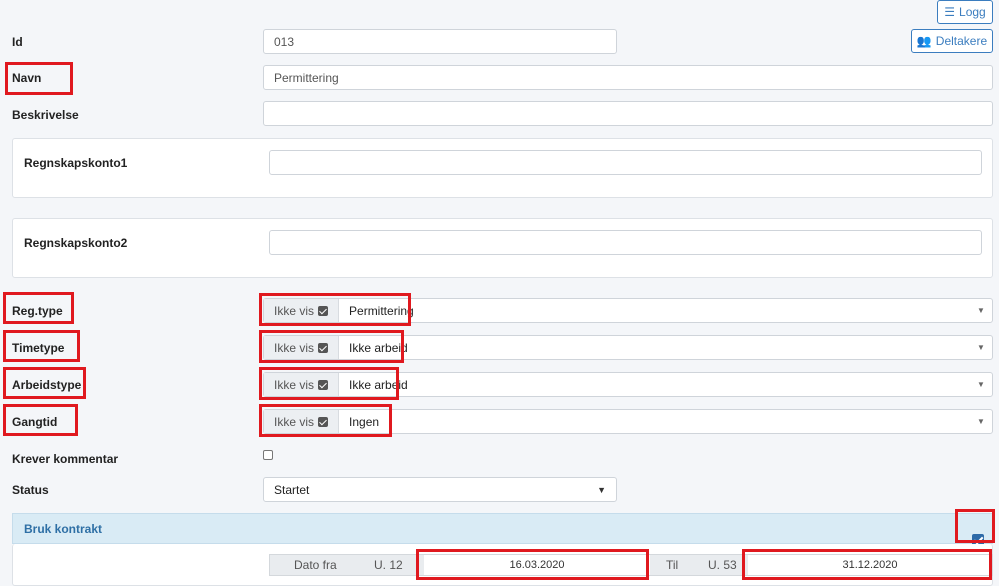 The image size is (999, 586). I want to click on timetype-label: Timetype, so click(38, 348).